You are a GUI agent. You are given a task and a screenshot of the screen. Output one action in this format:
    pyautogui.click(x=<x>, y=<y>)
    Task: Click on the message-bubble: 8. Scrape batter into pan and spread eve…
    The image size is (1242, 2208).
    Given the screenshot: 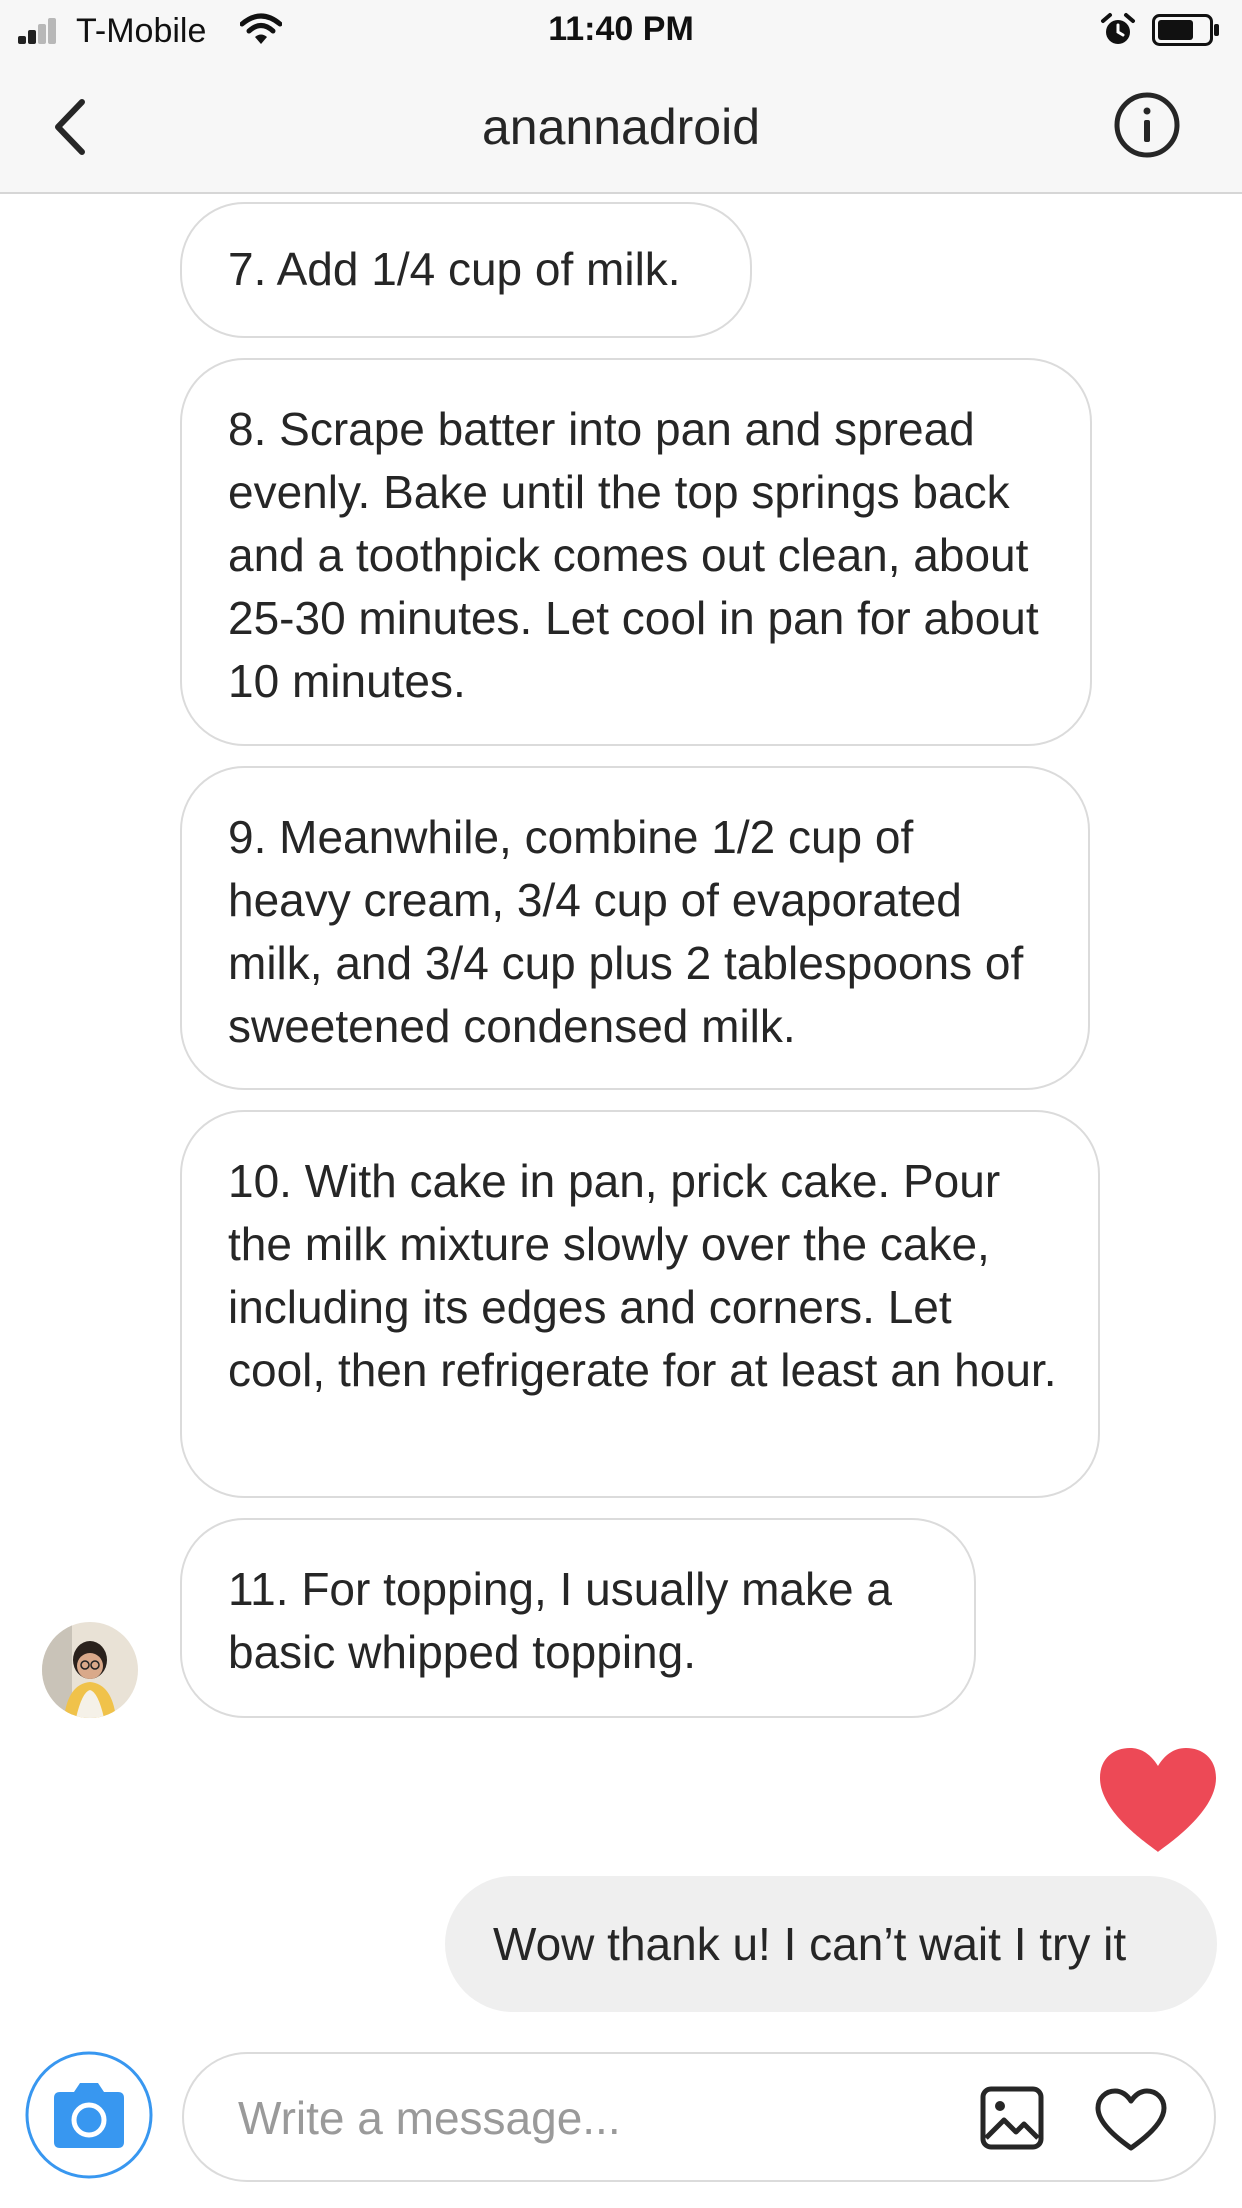 What is the action you would take?
    pyautogui.click(x=636, y=552)
    